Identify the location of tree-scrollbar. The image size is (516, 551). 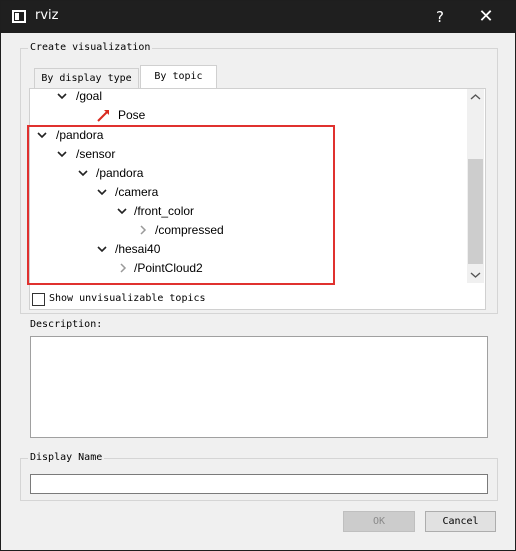
(475, 186).